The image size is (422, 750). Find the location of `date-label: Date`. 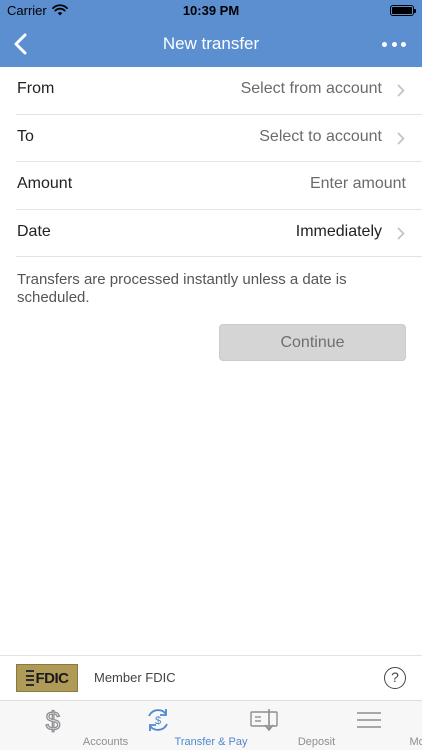

date-label: Date is located at coordinates (34, 231).